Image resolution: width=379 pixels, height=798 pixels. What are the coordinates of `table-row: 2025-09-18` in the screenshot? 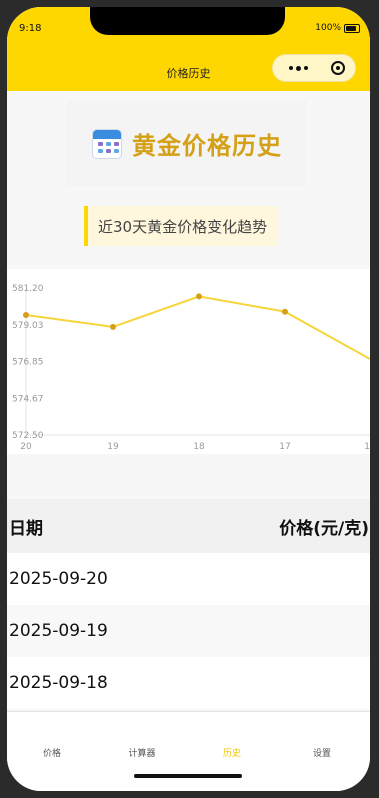 It's located at (188, 683).